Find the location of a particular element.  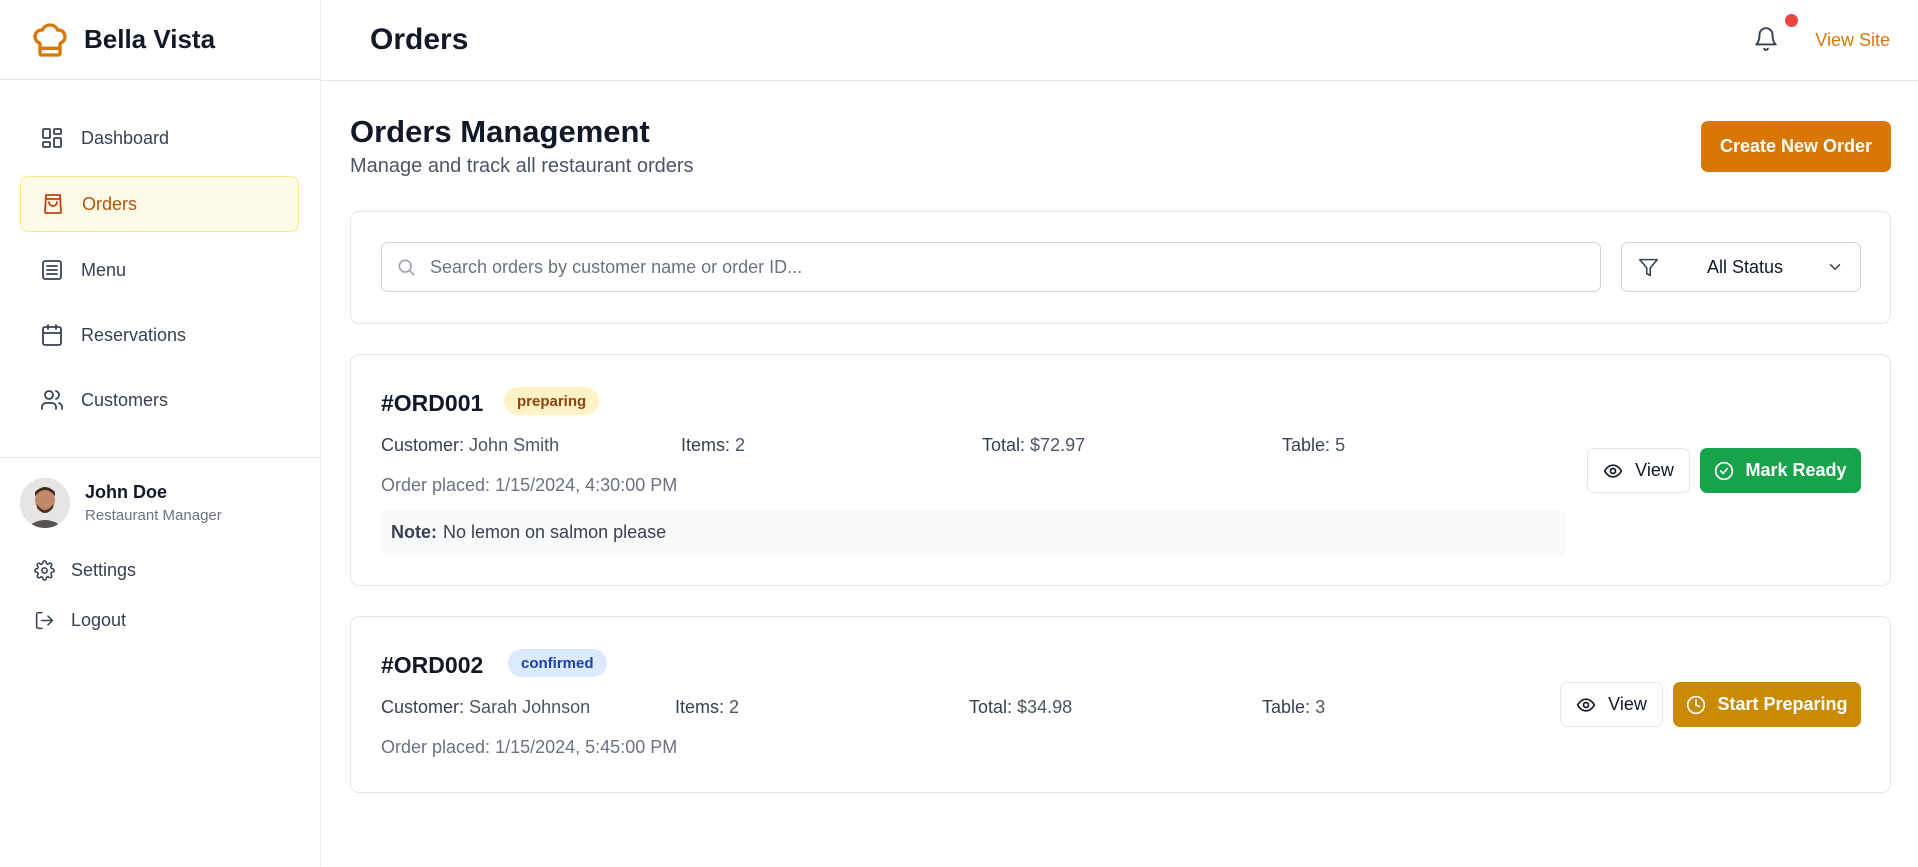

dashboard-icon is located at coordinates (52, 138).